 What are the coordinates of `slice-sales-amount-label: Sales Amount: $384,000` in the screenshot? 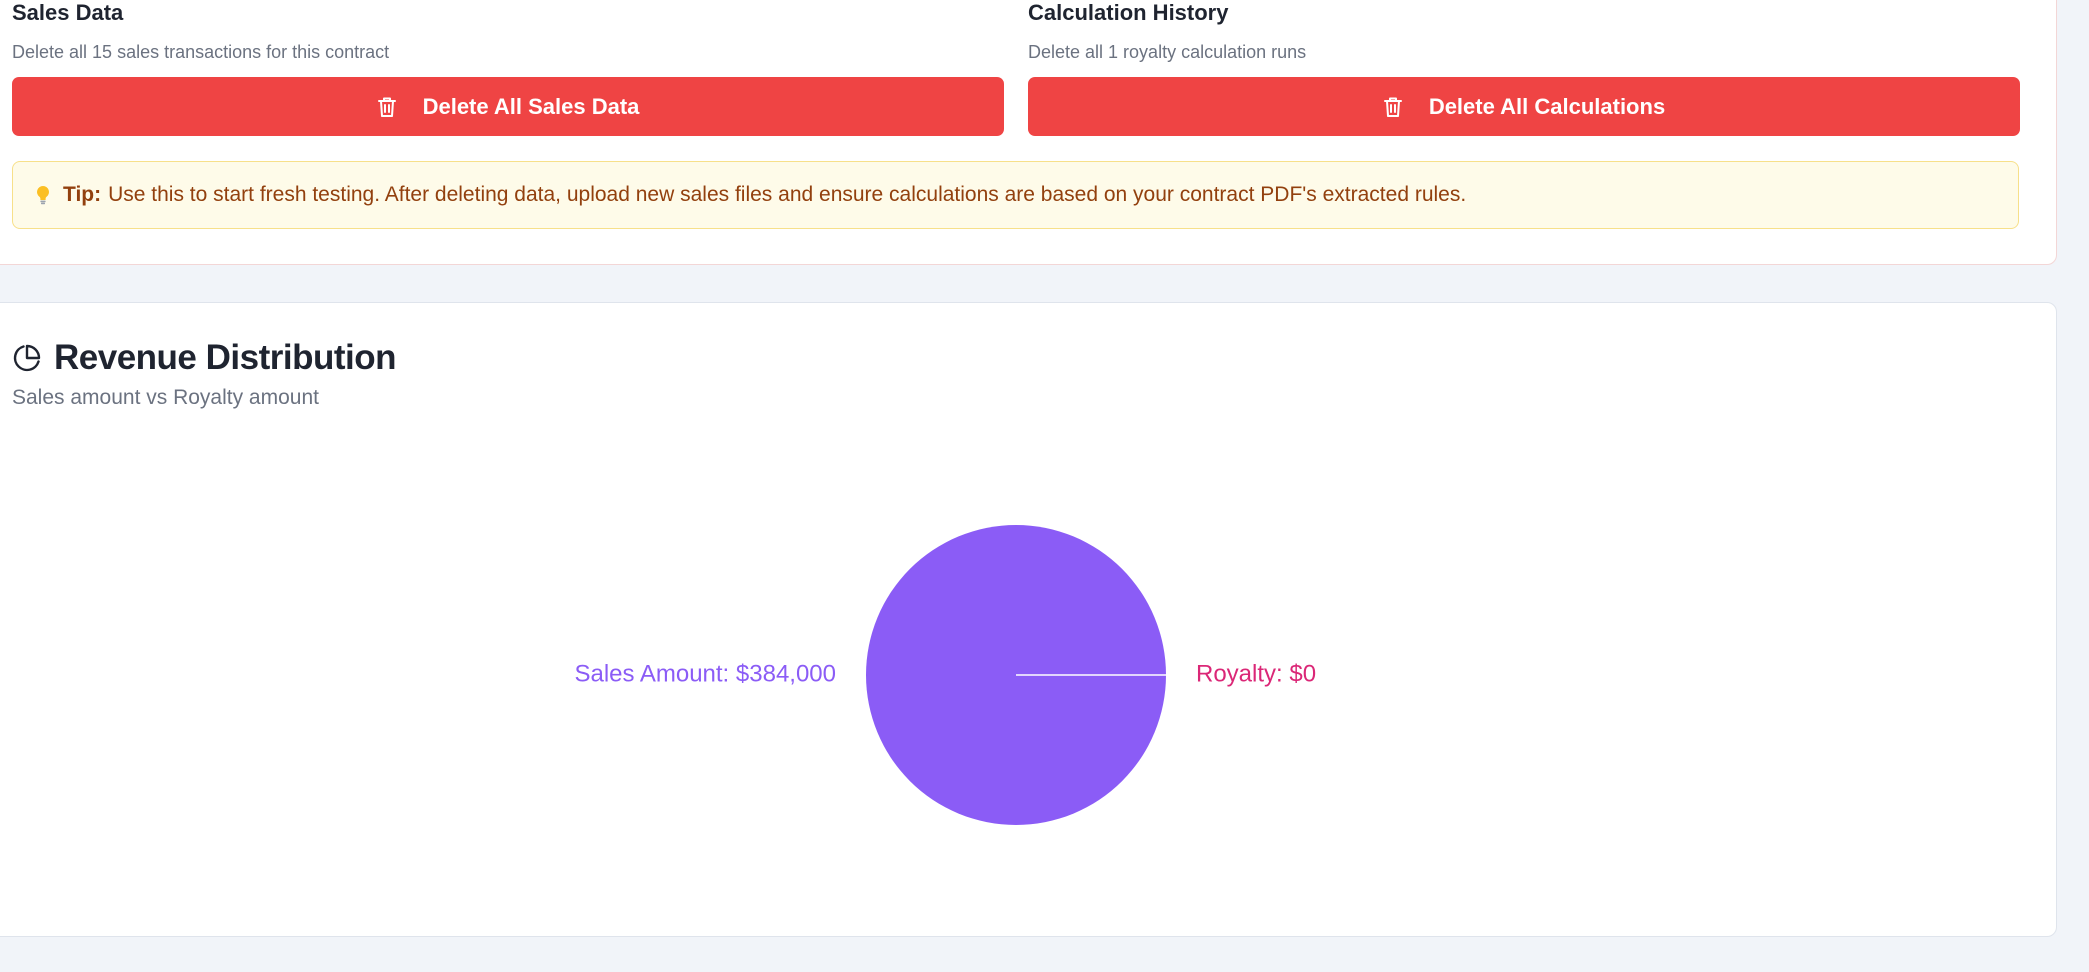 It's located at (705, 673).